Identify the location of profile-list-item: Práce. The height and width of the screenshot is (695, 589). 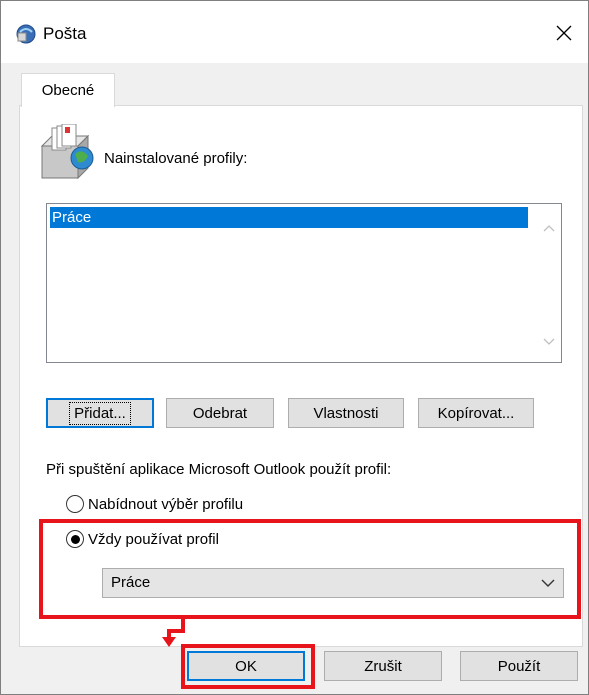
(289, 217).